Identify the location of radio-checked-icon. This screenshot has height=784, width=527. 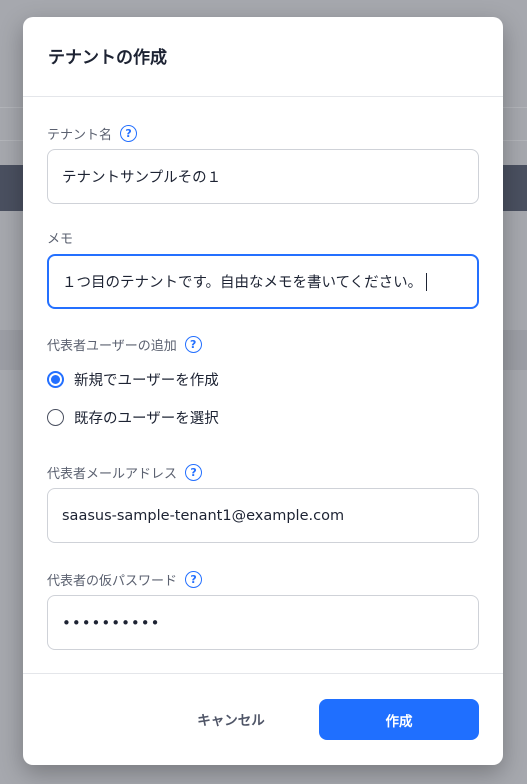
(55, 379).